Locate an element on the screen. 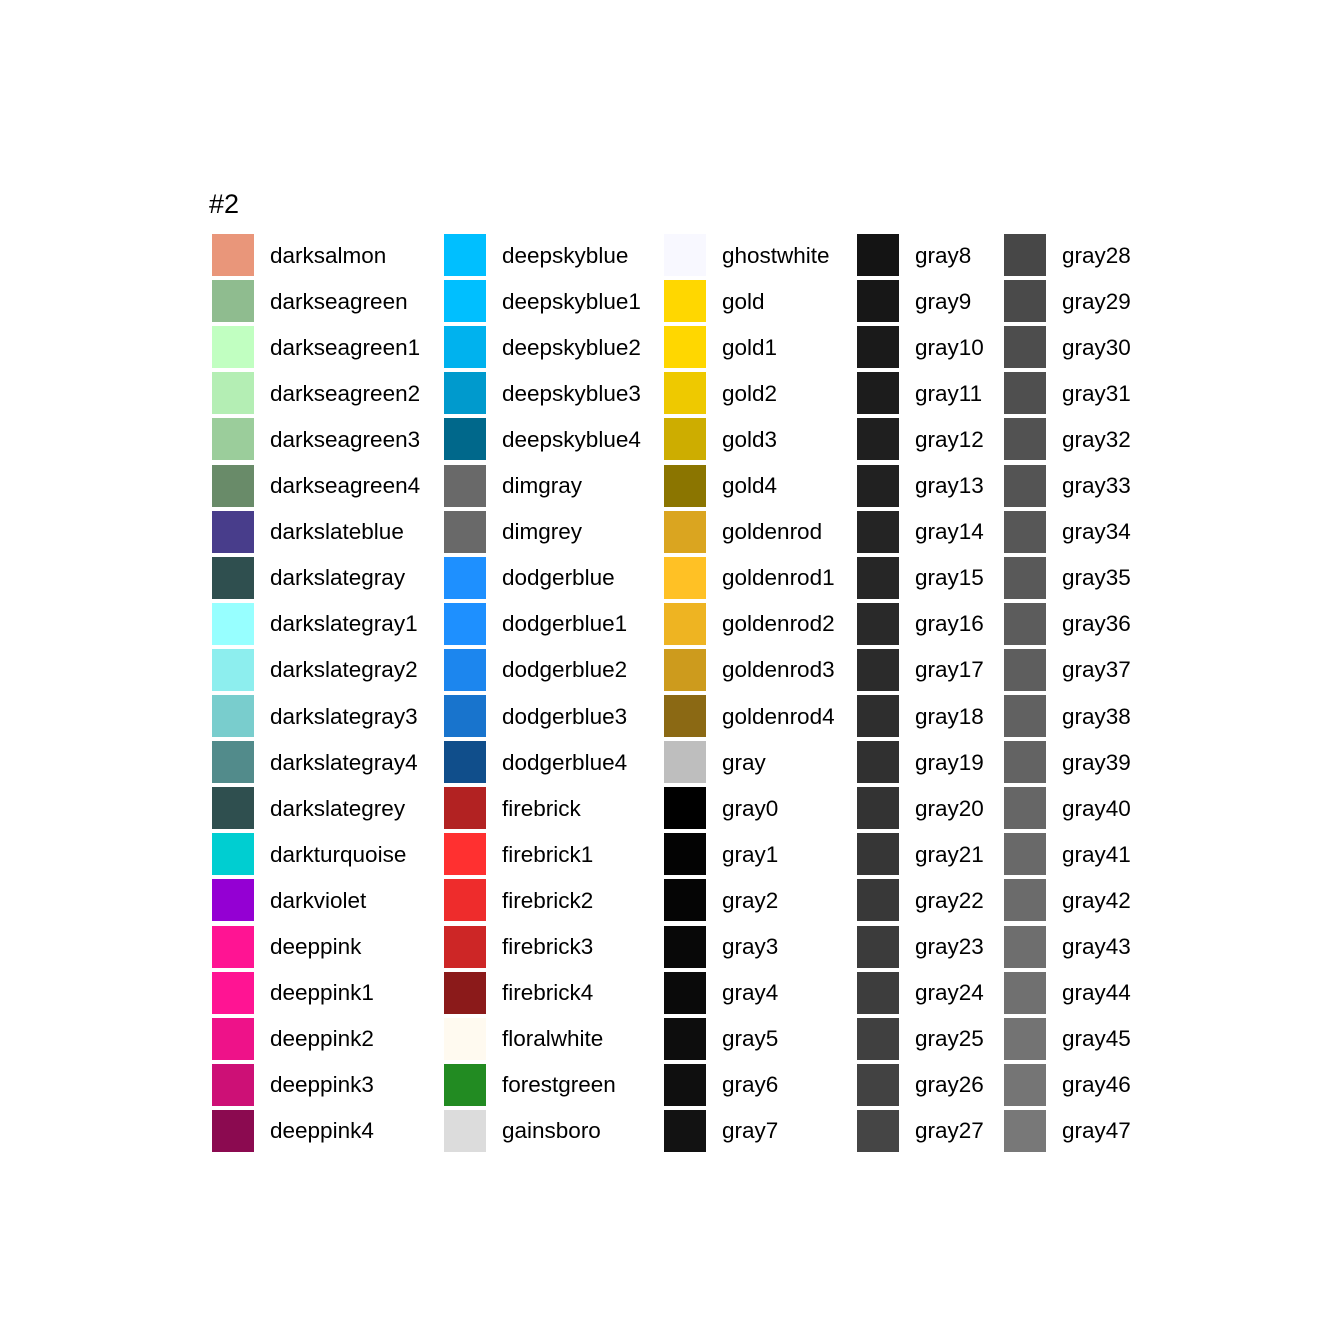  color-name-label: gold4 is located at coordinates (750, 485).